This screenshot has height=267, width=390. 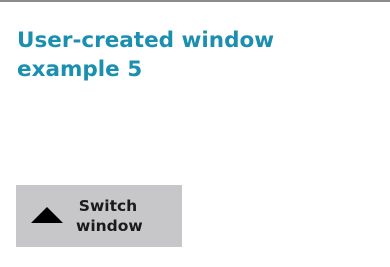 I want to click on switch-window-label: Switch window, so click(x=109, y=216).